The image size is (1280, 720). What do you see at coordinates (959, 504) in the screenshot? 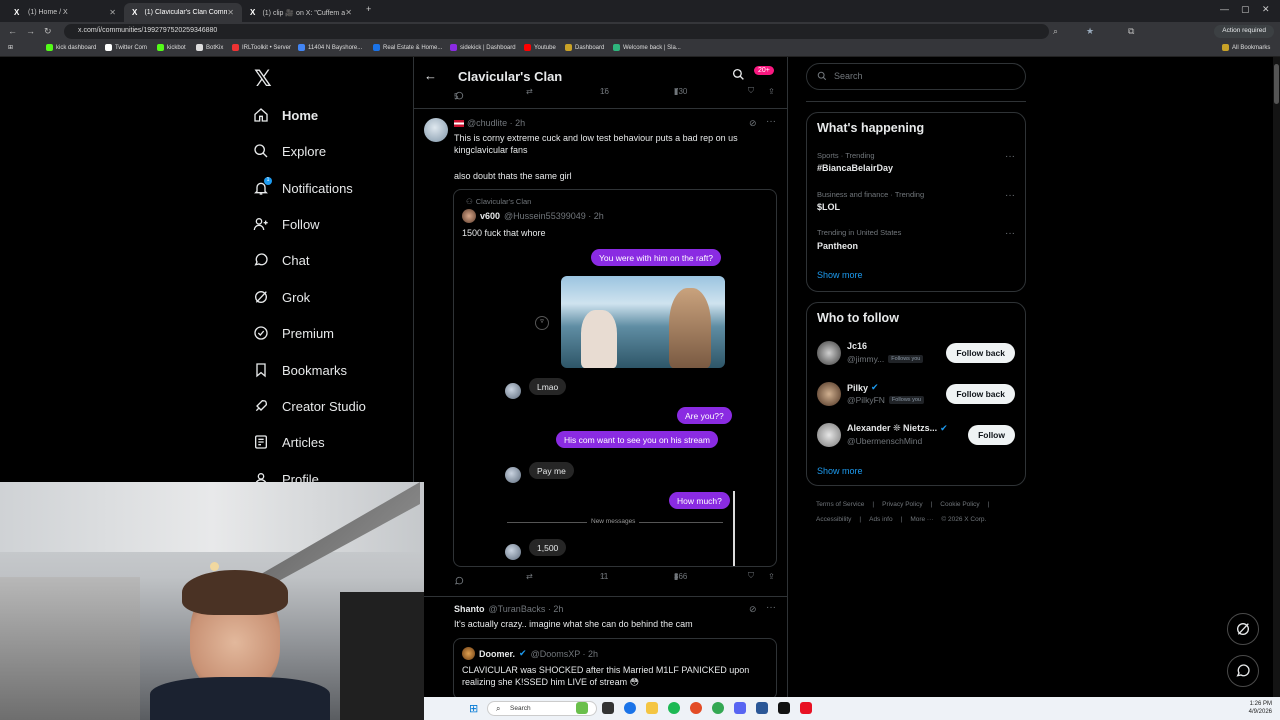
I see `footer-link: Cookie Policy` at bounding box center [959, 504].